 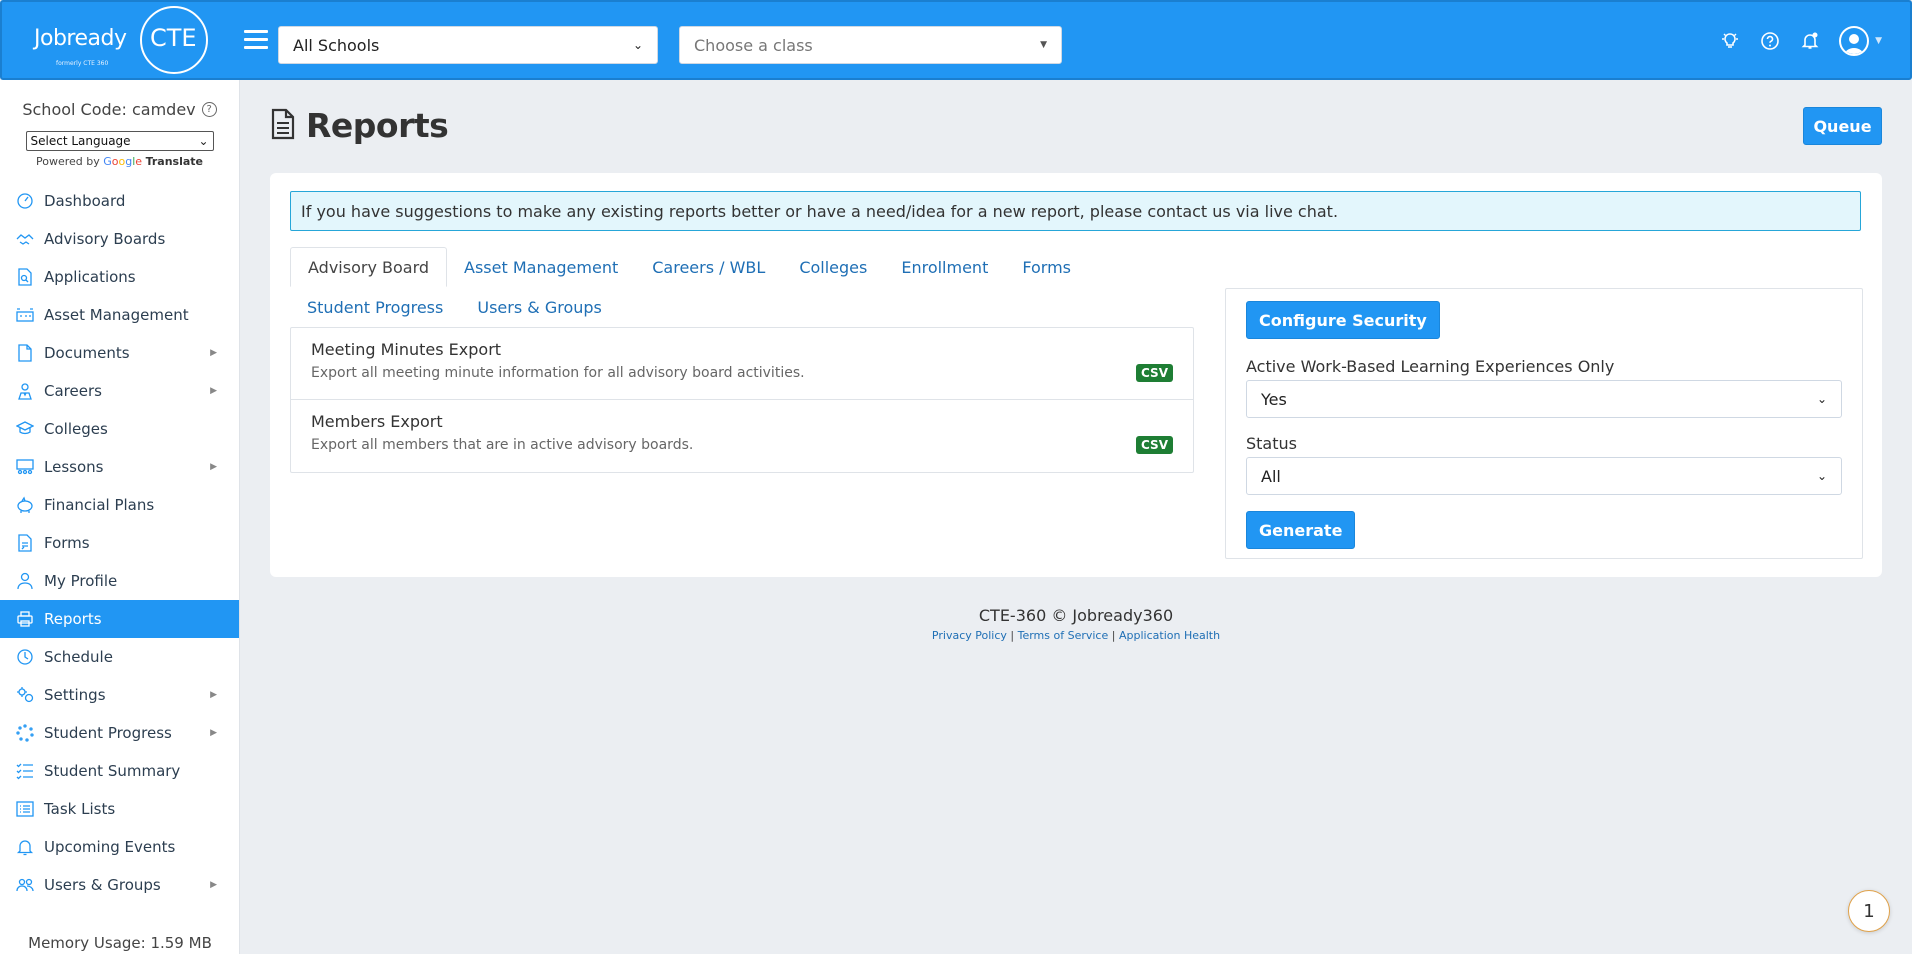 I want to click on sidebar-item-label: Advisory Boards, so click(x=105, y=239).